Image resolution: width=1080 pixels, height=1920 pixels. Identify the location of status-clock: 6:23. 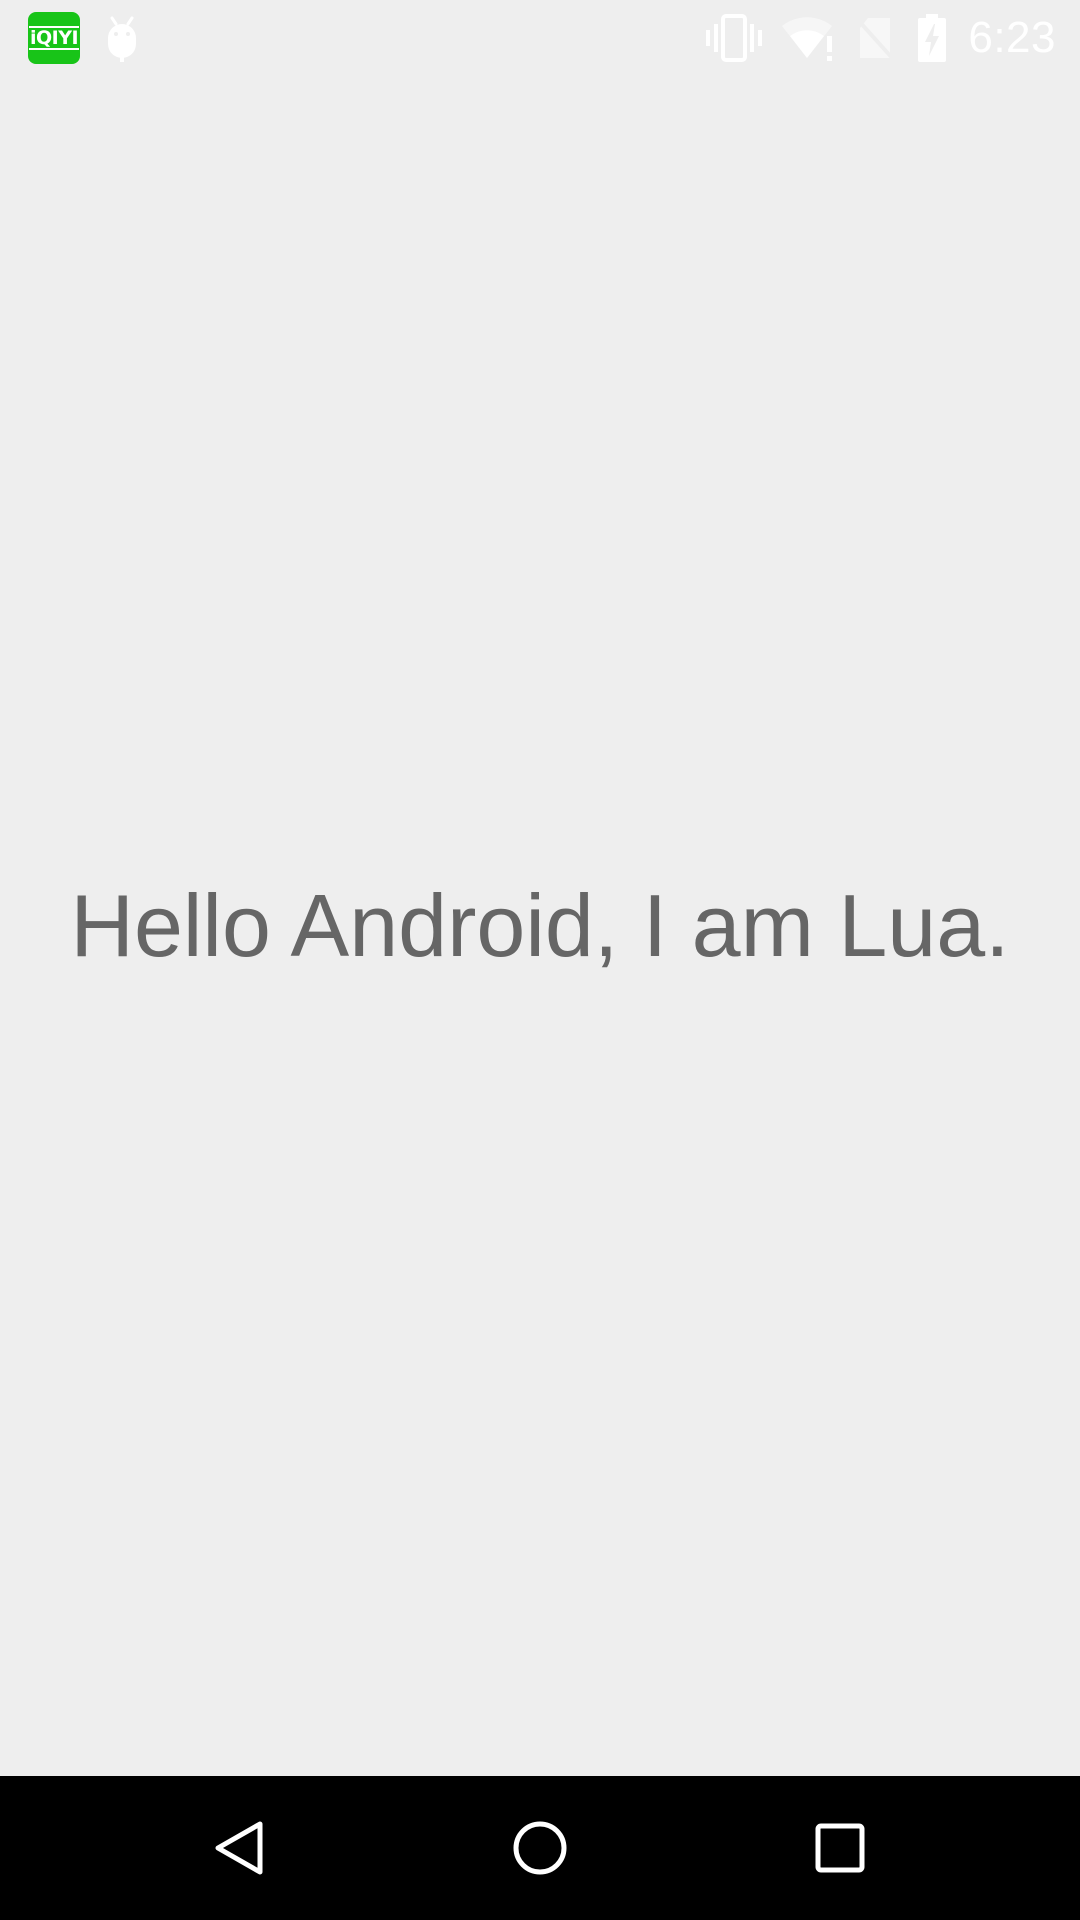
(1012, 37).